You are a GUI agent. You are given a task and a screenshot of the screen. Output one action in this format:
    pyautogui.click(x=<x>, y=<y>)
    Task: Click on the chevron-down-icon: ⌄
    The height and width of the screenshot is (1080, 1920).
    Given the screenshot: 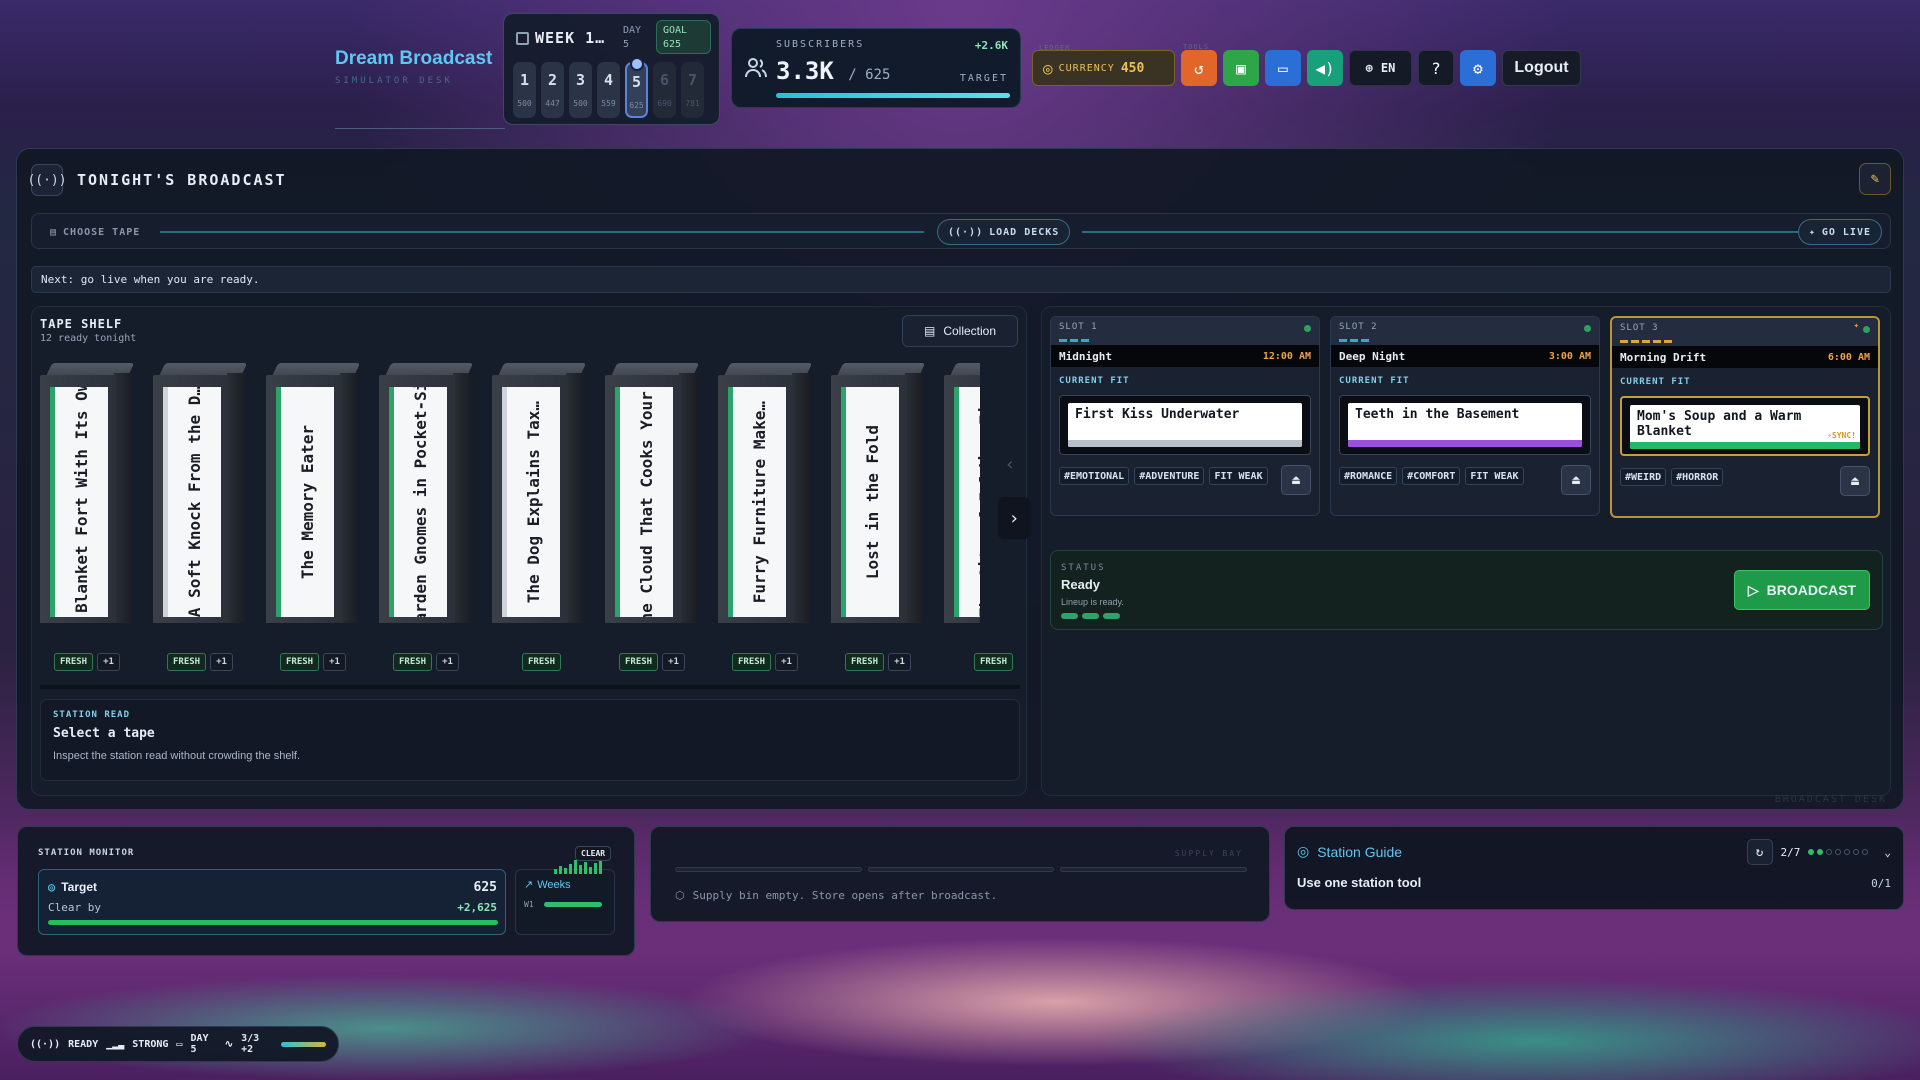 What is the action you would take?
    pyautogui.click(x=1887, y=852)
    